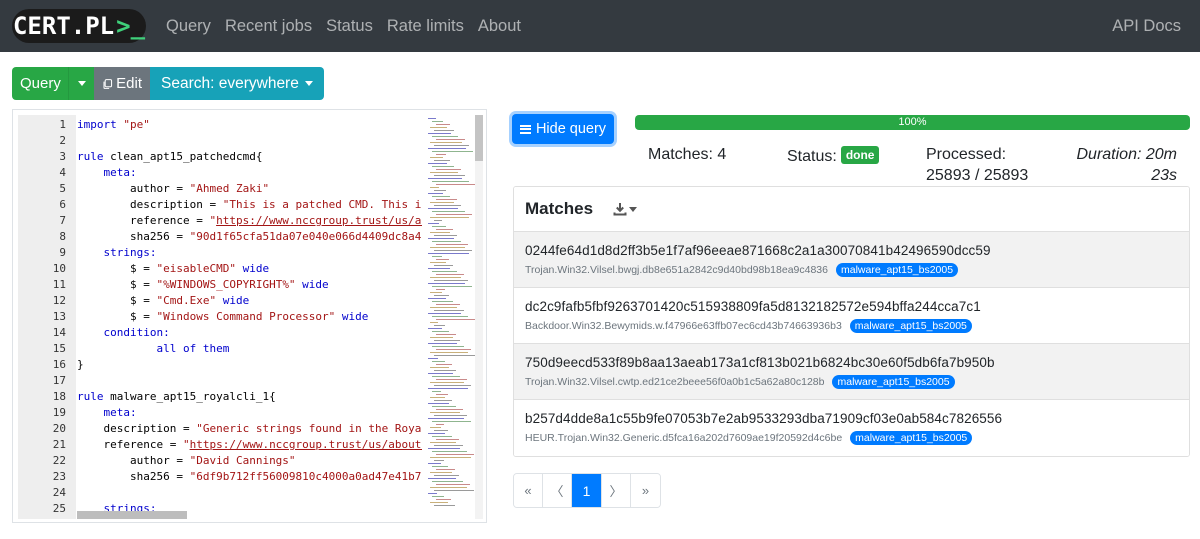 This screenshot has height=539, width=1200. Describe the element at coordinates (249, 365) in the screenshot. I see `code-line: 16}` at that location.